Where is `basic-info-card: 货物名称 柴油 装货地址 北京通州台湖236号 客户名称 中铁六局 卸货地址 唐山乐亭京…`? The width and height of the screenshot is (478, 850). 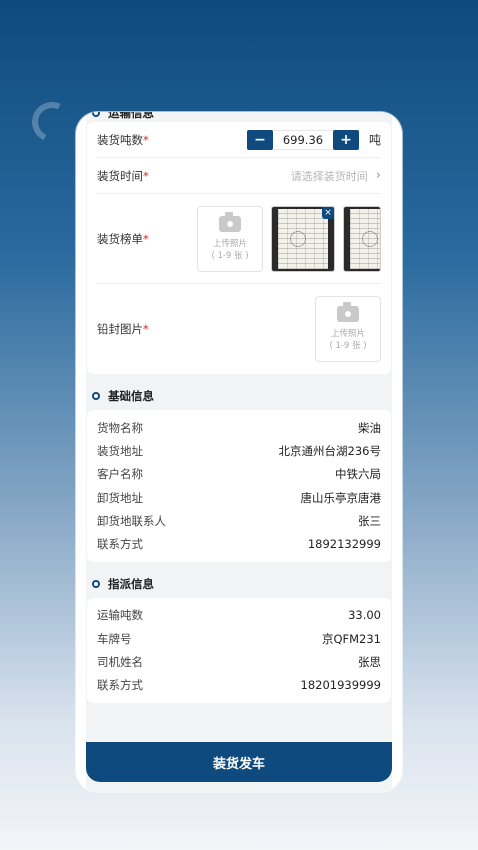 basic-info-card: 货物名称 柴油 装货地址 北京通州台湖236号 客户名称 中铁六局 卸货地址 唐山乐亭京… is located at coordinates (239, 486).